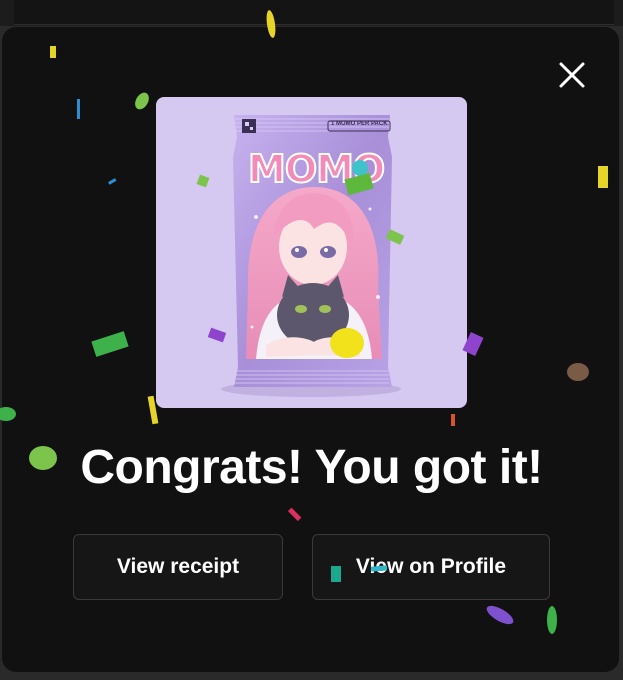 Image resolution: width=623 pixels, height=680 pixels. Describe the element at coordinates (311, 256) in the screenshot. I see `card-pack-illustration` at that location.